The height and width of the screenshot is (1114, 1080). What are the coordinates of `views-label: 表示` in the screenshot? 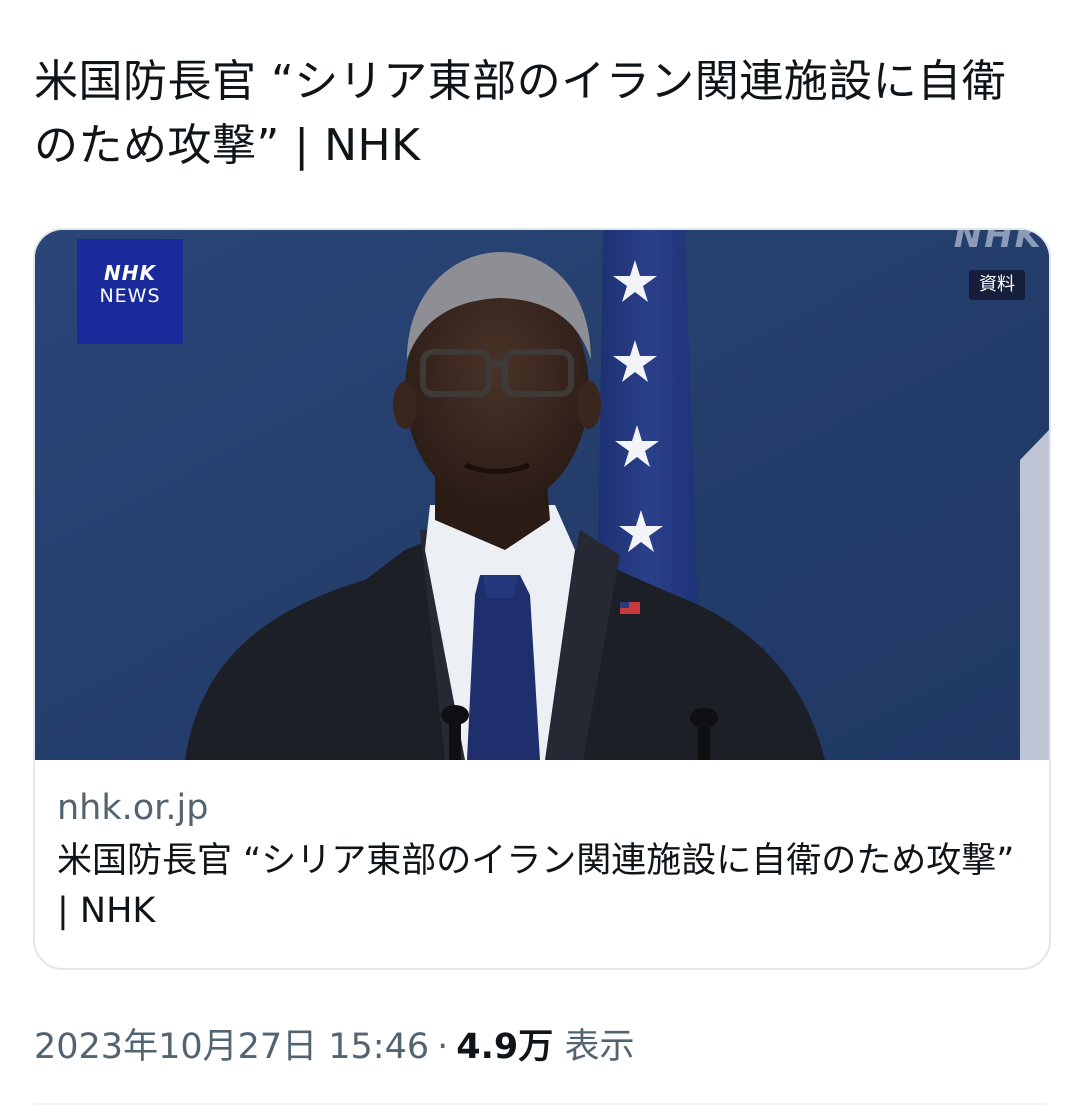 It's located at (599, 1047).